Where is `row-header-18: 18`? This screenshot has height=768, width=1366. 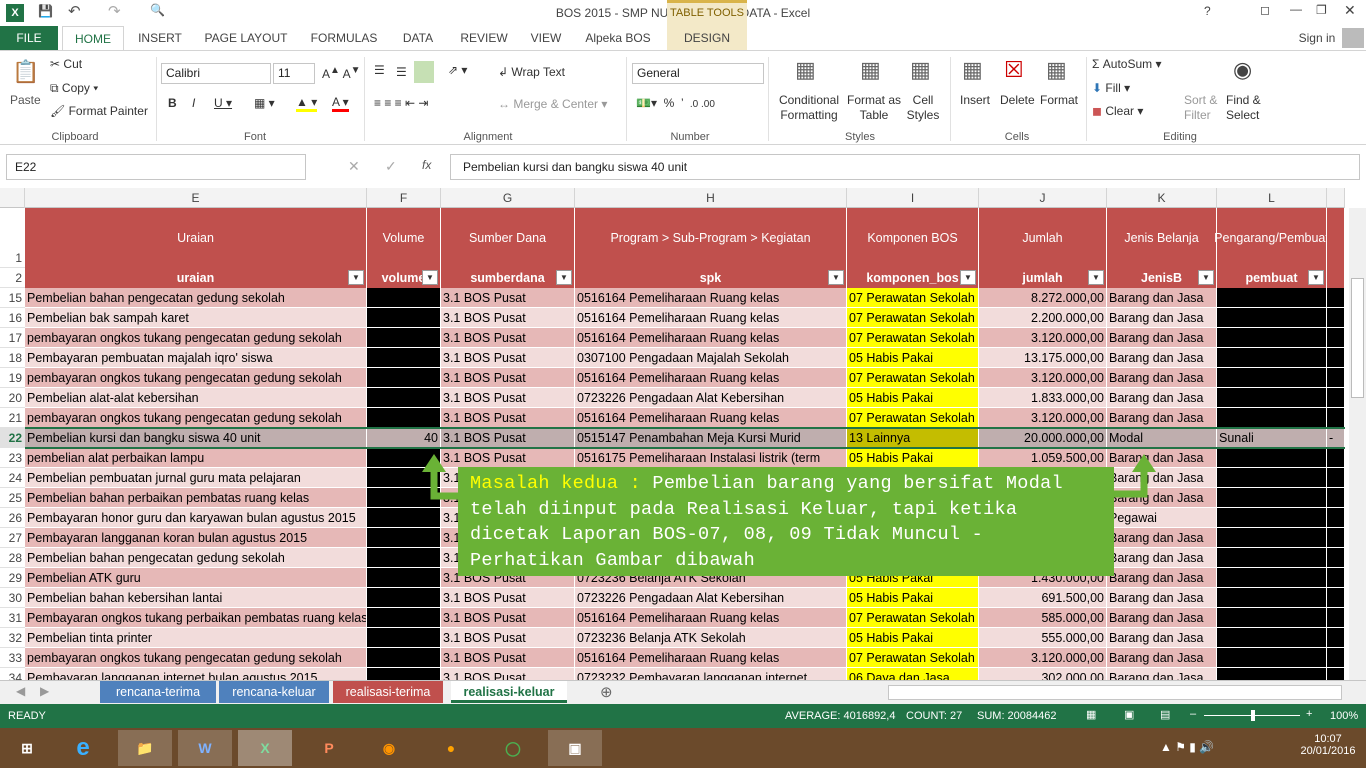 row-header-18: 18 is located at coordinates (12, 358).